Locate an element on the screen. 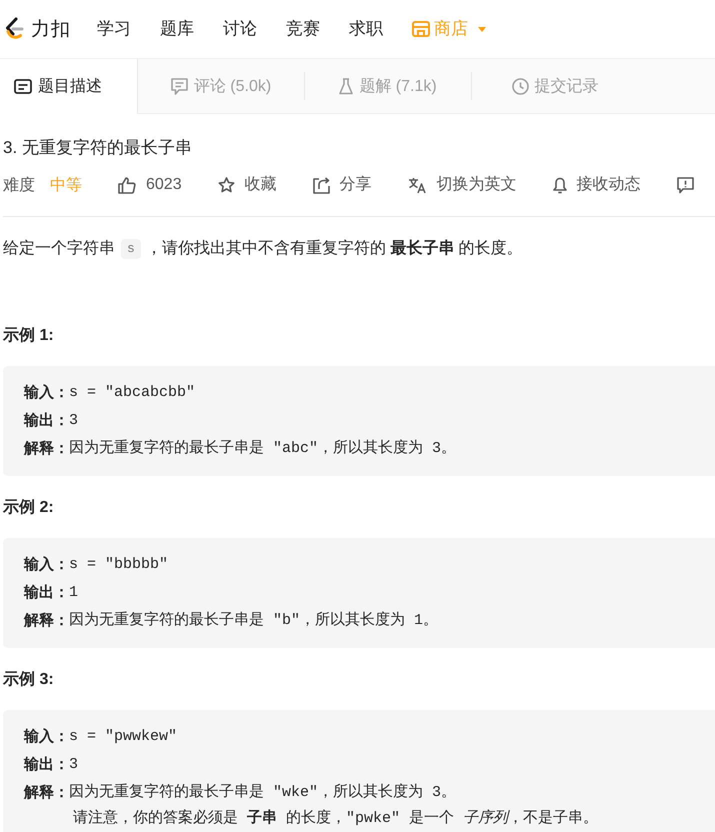  subscribe-button: 接收动态 is located at coordinates (596, 185).